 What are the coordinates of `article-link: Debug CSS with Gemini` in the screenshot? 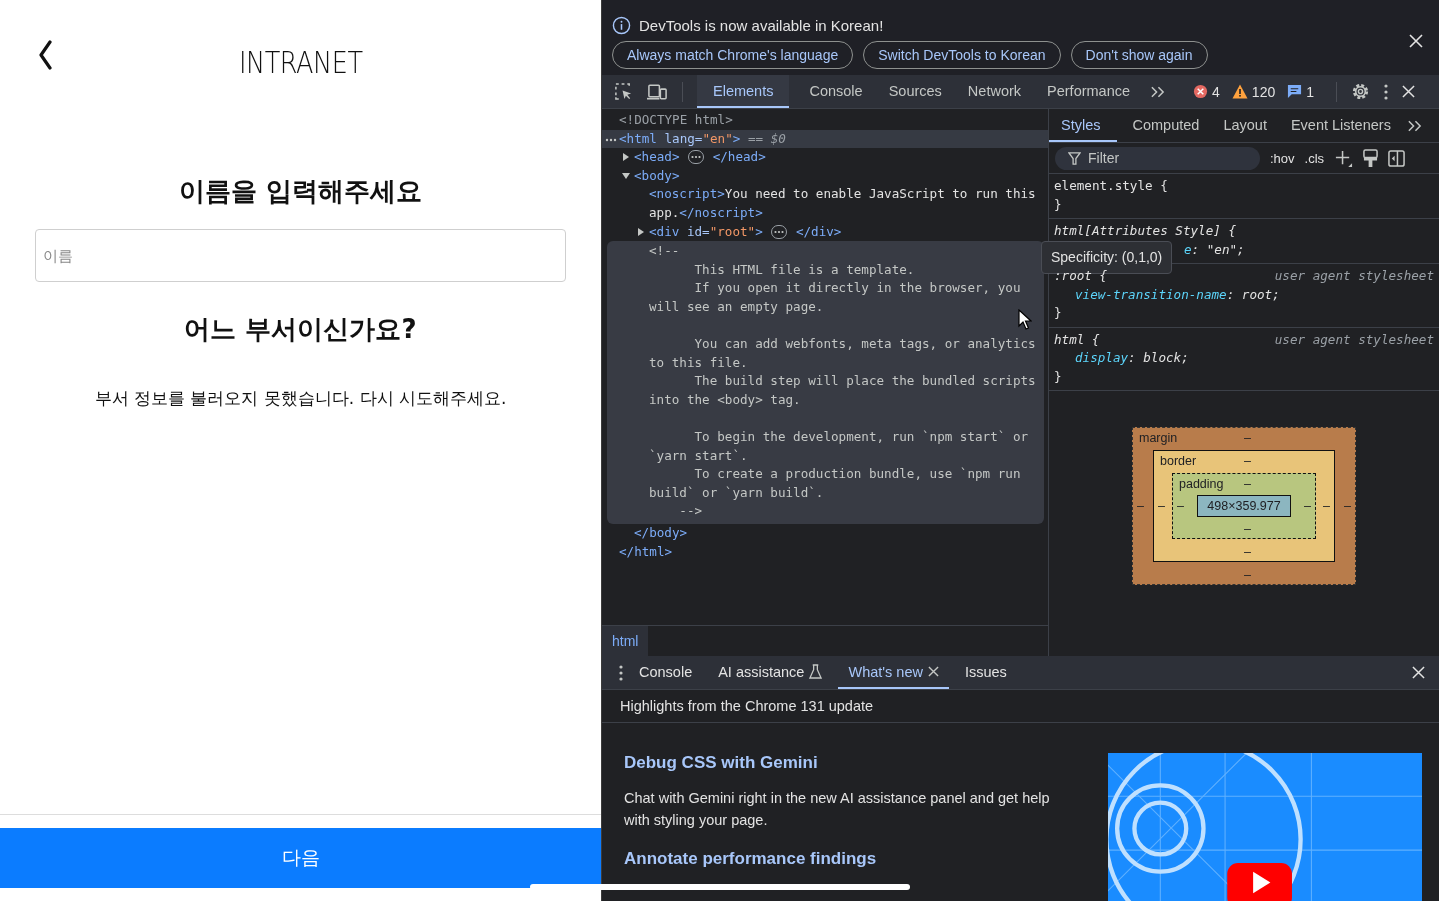 It's located at (844, 763).